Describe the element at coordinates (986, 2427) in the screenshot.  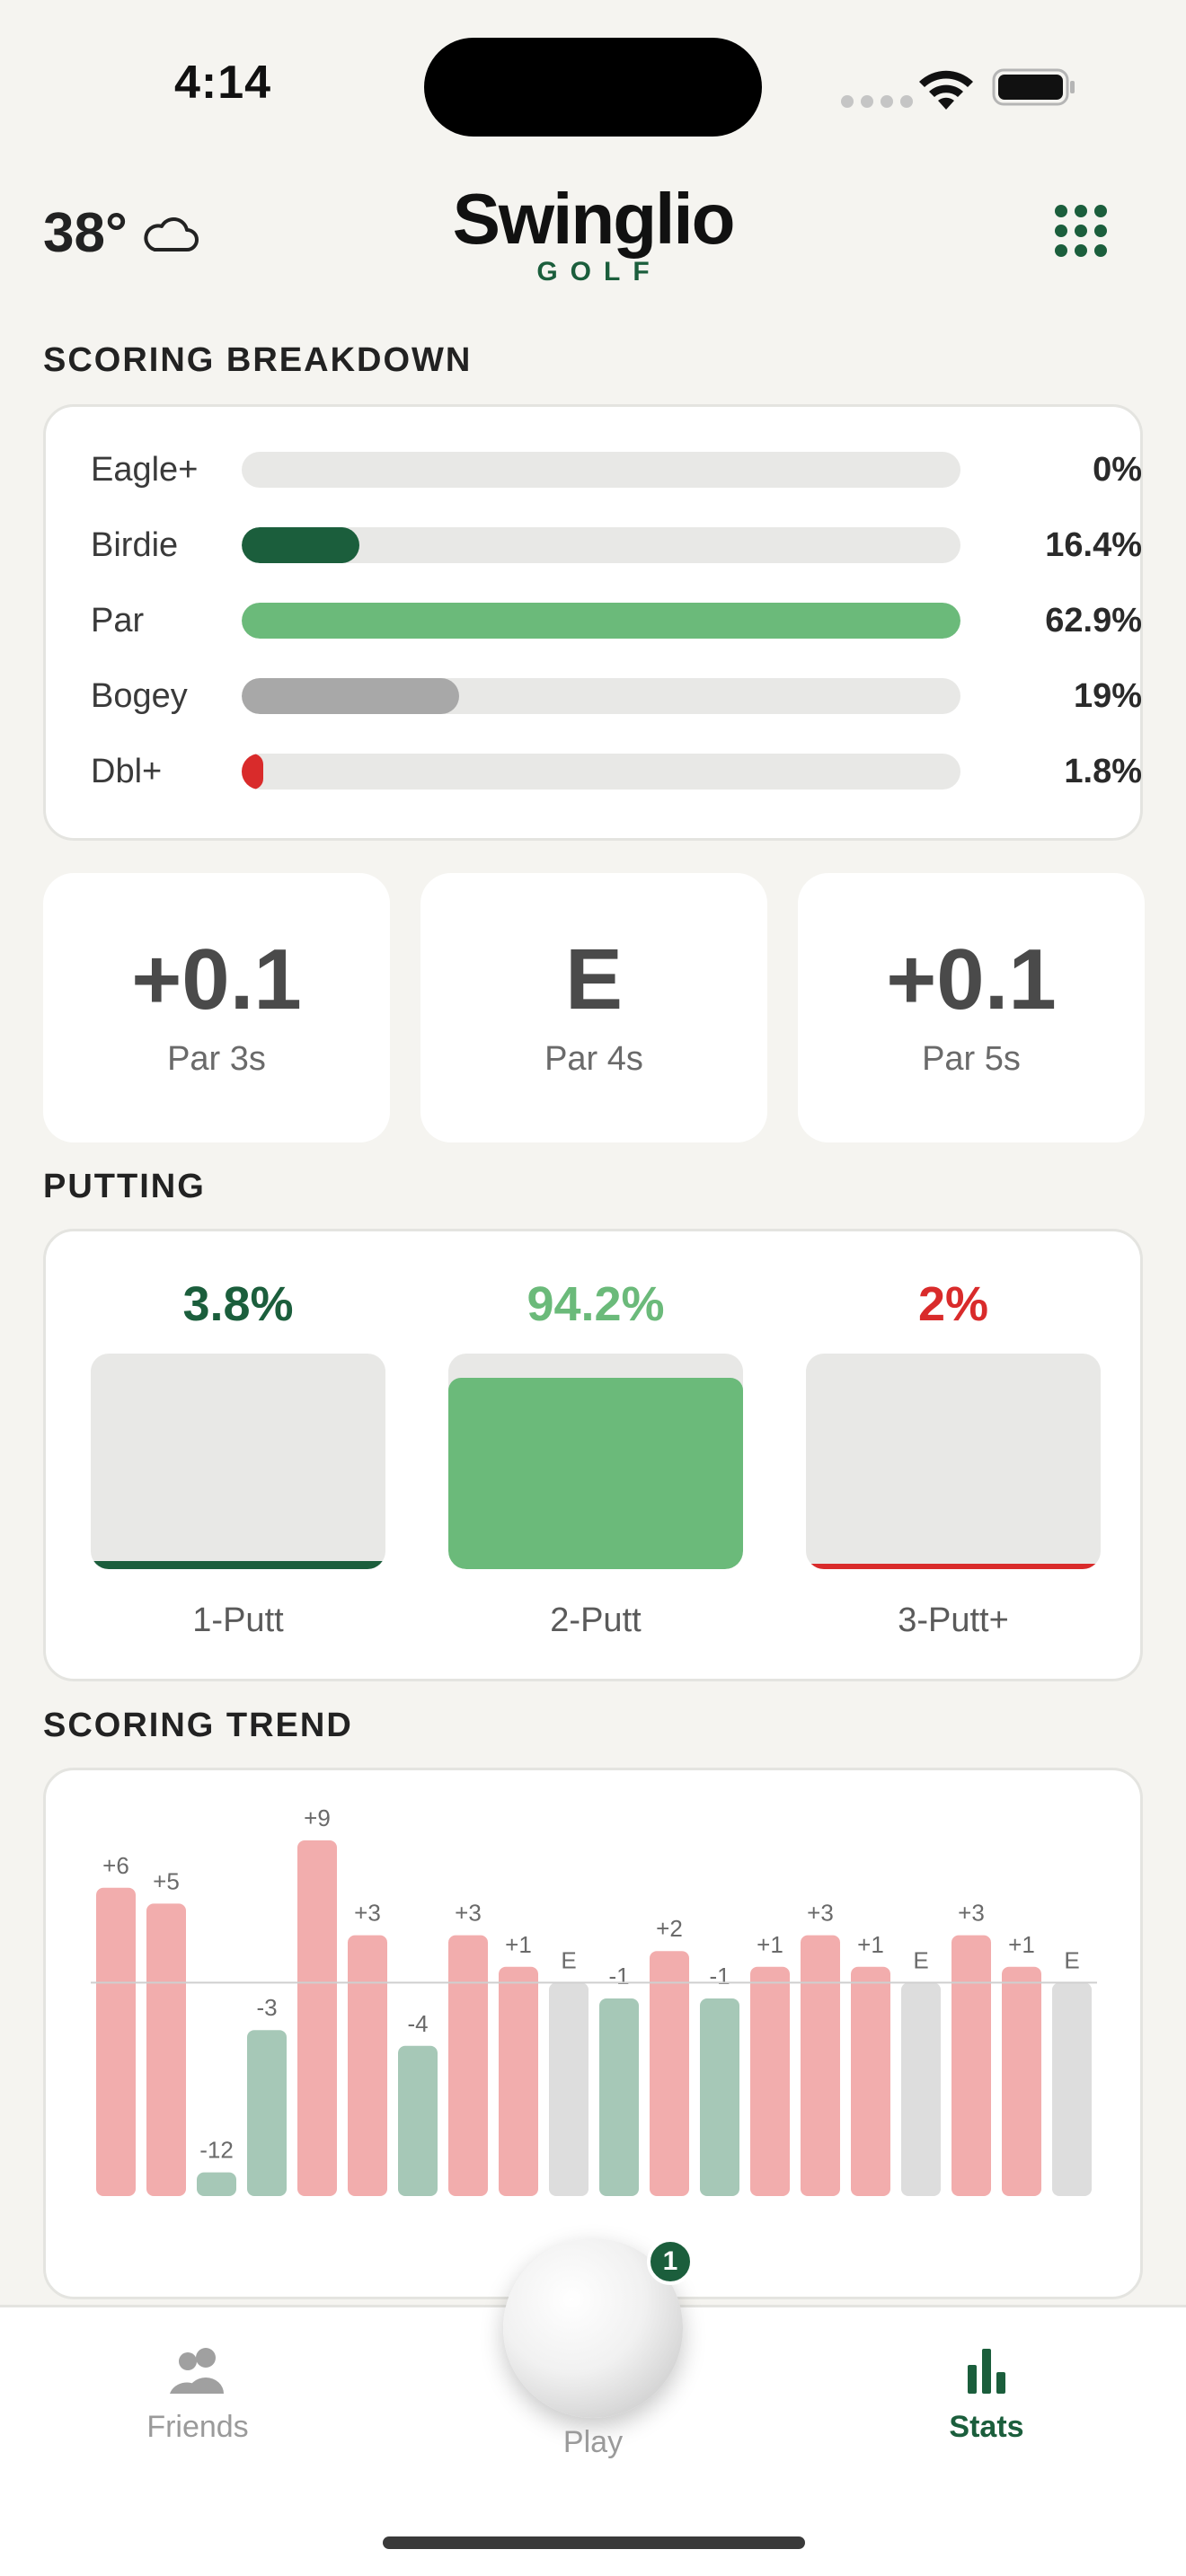
I see `tab-stats-label: Stats` at that location.